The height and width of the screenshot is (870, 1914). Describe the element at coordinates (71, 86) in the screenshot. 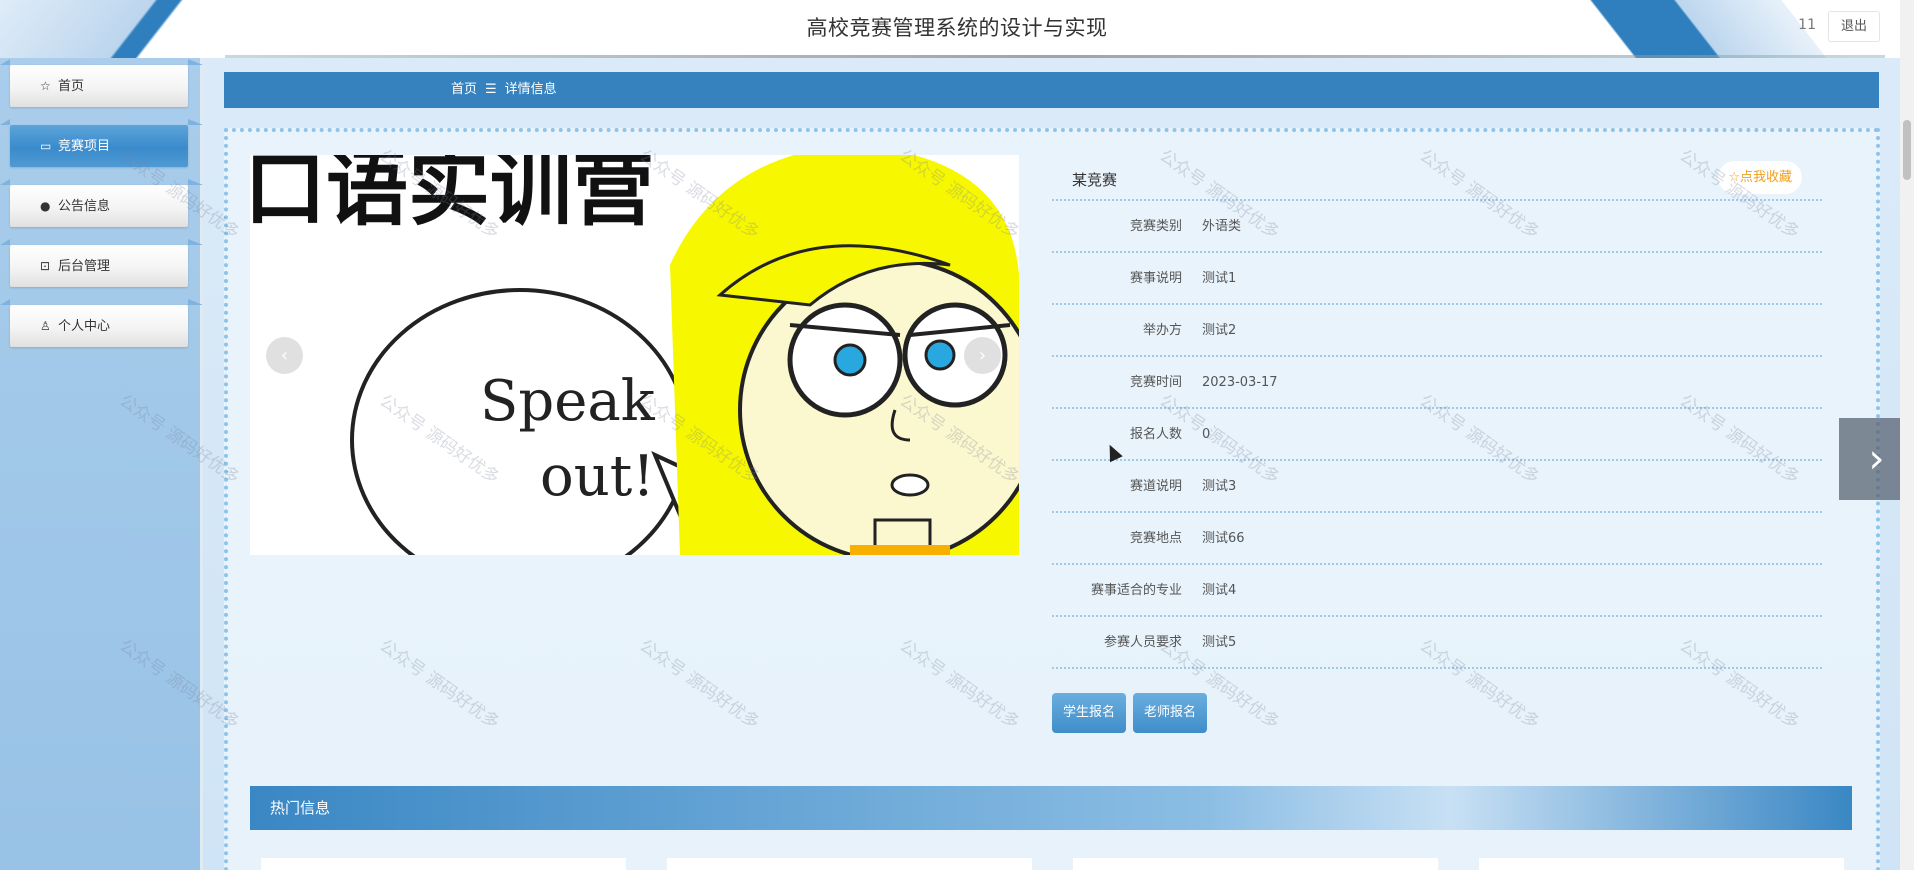

I see `sidebar-item-label: 首页` at that location.